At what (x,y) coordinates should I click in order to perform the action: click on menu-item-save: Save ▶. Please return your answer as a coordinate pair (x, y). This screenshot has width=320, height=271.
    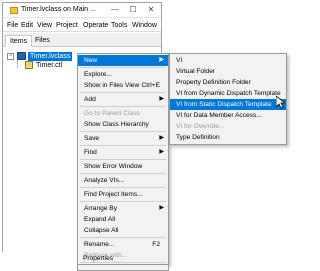
    Looking at the image, I should click on (123, 138).